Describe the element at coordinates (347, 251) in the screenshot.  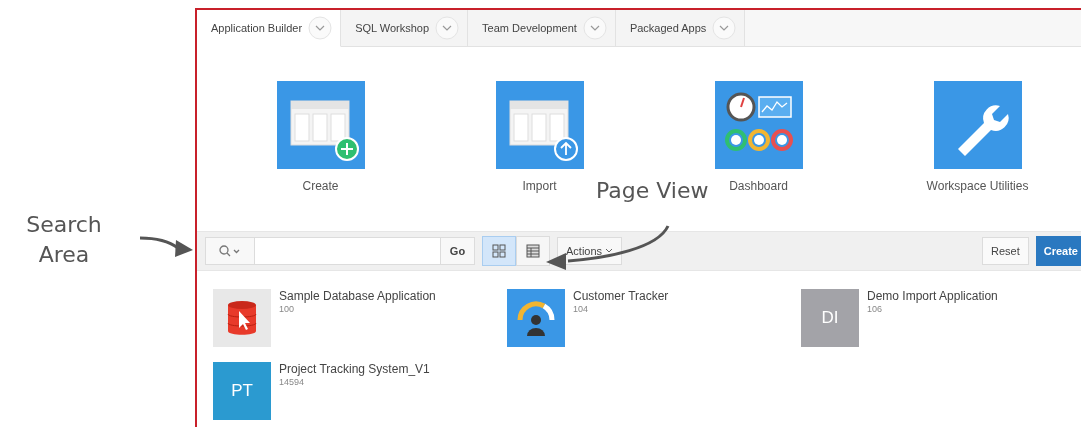
I see `search-field` at that location.